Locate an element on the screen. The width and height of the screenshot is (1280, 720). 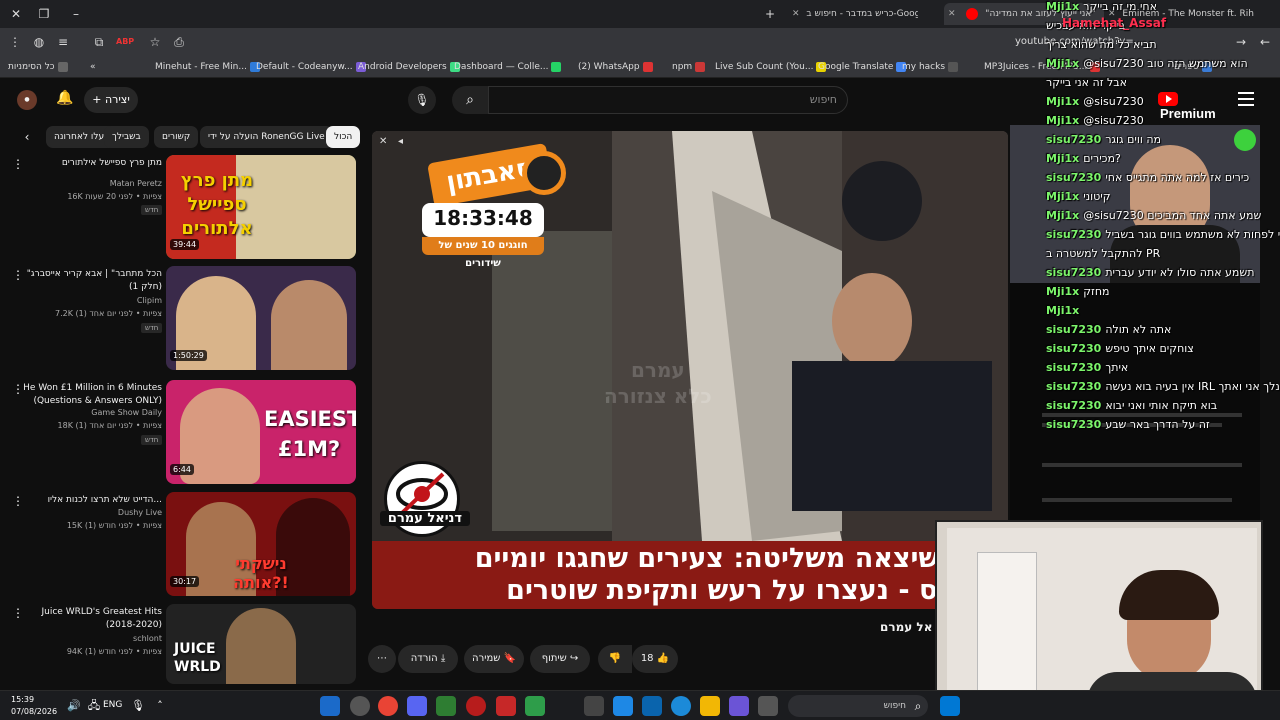
copilot-icon is located at coordinates (739, 706).